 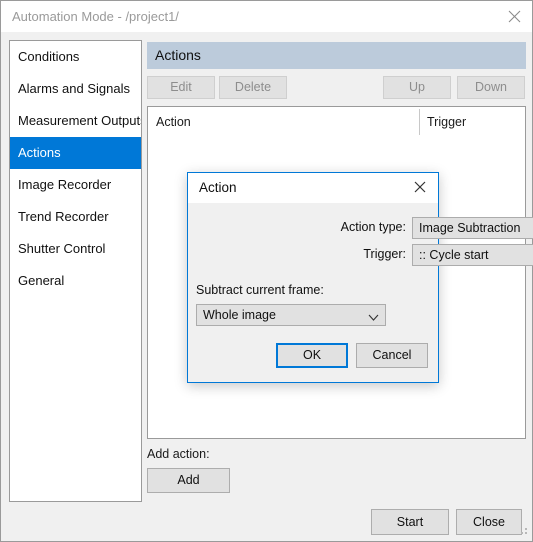 What do you see at coordinates (253, 87) in the screenshot?
I see `delete-button: Delete` at bounding box center [253, 87].